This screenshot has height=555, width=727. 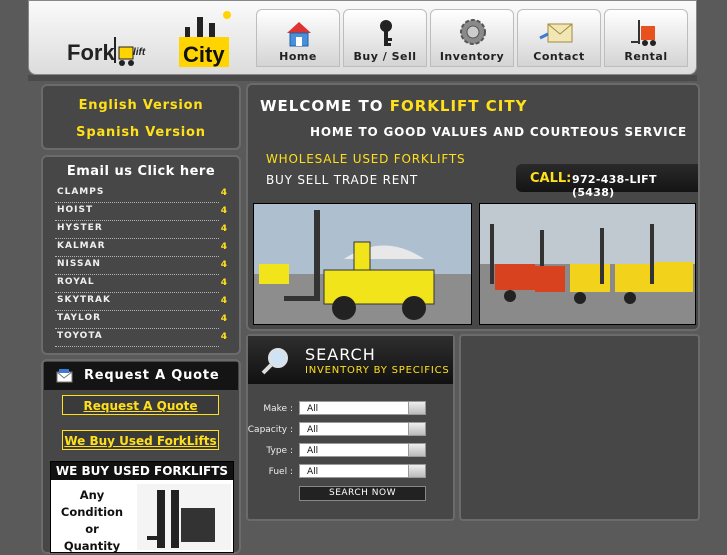 What do you see at coordinates (141, 319) in the screenshot?
I see `brand-link-taylor: TAYLOR 4` at bounding box center [141, 319].